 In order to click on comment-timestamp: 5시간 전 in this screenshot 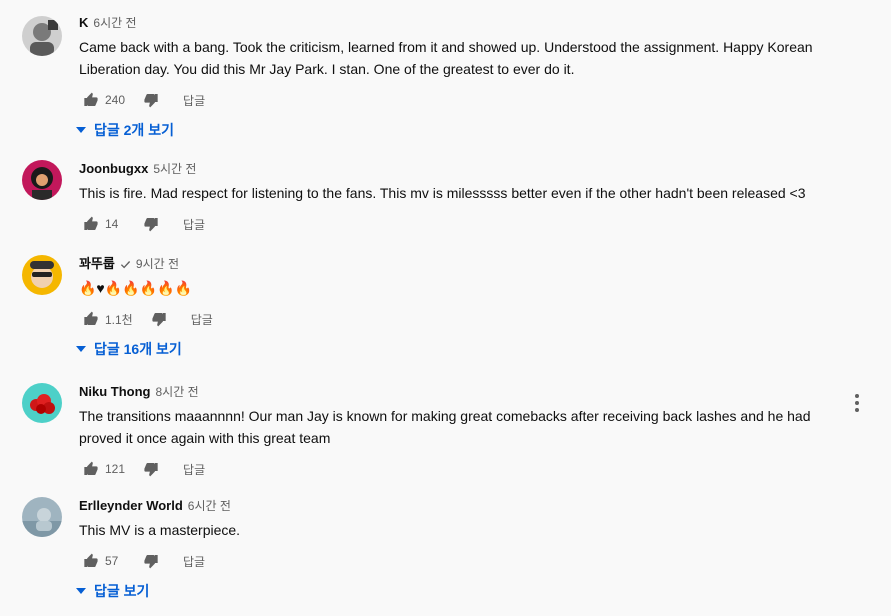, I will do `click(174, 169)`.